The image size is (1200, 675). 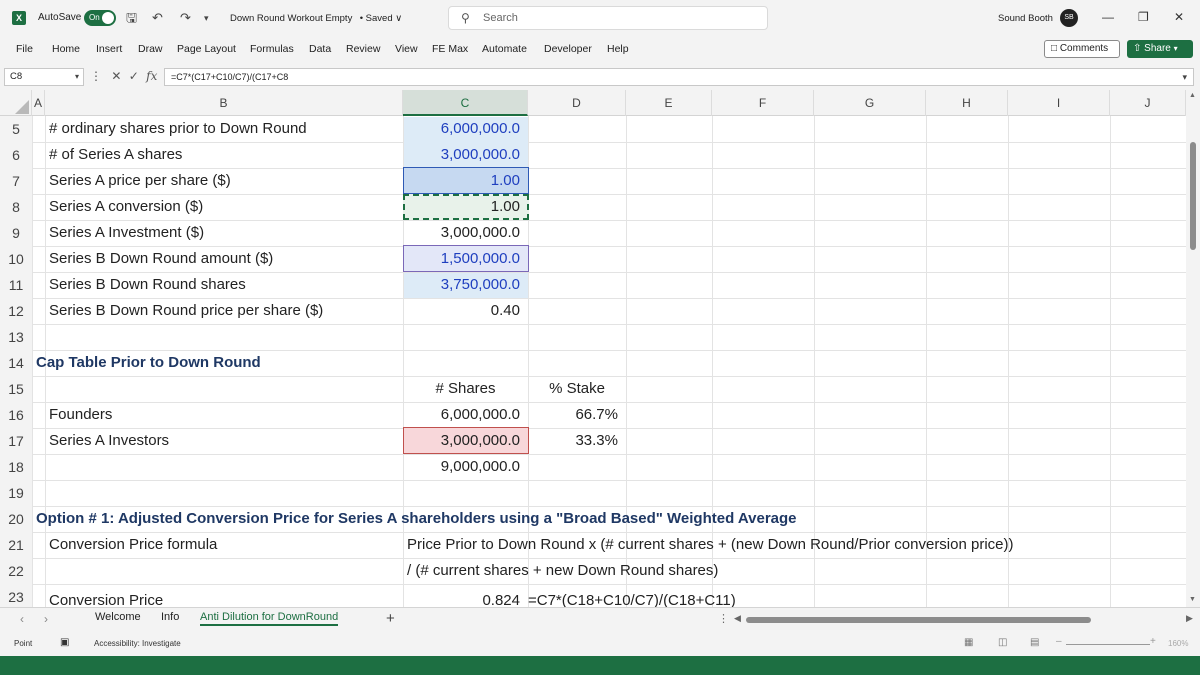 I want to click on name-box: C8 ▾, so click(x=44, y=77).